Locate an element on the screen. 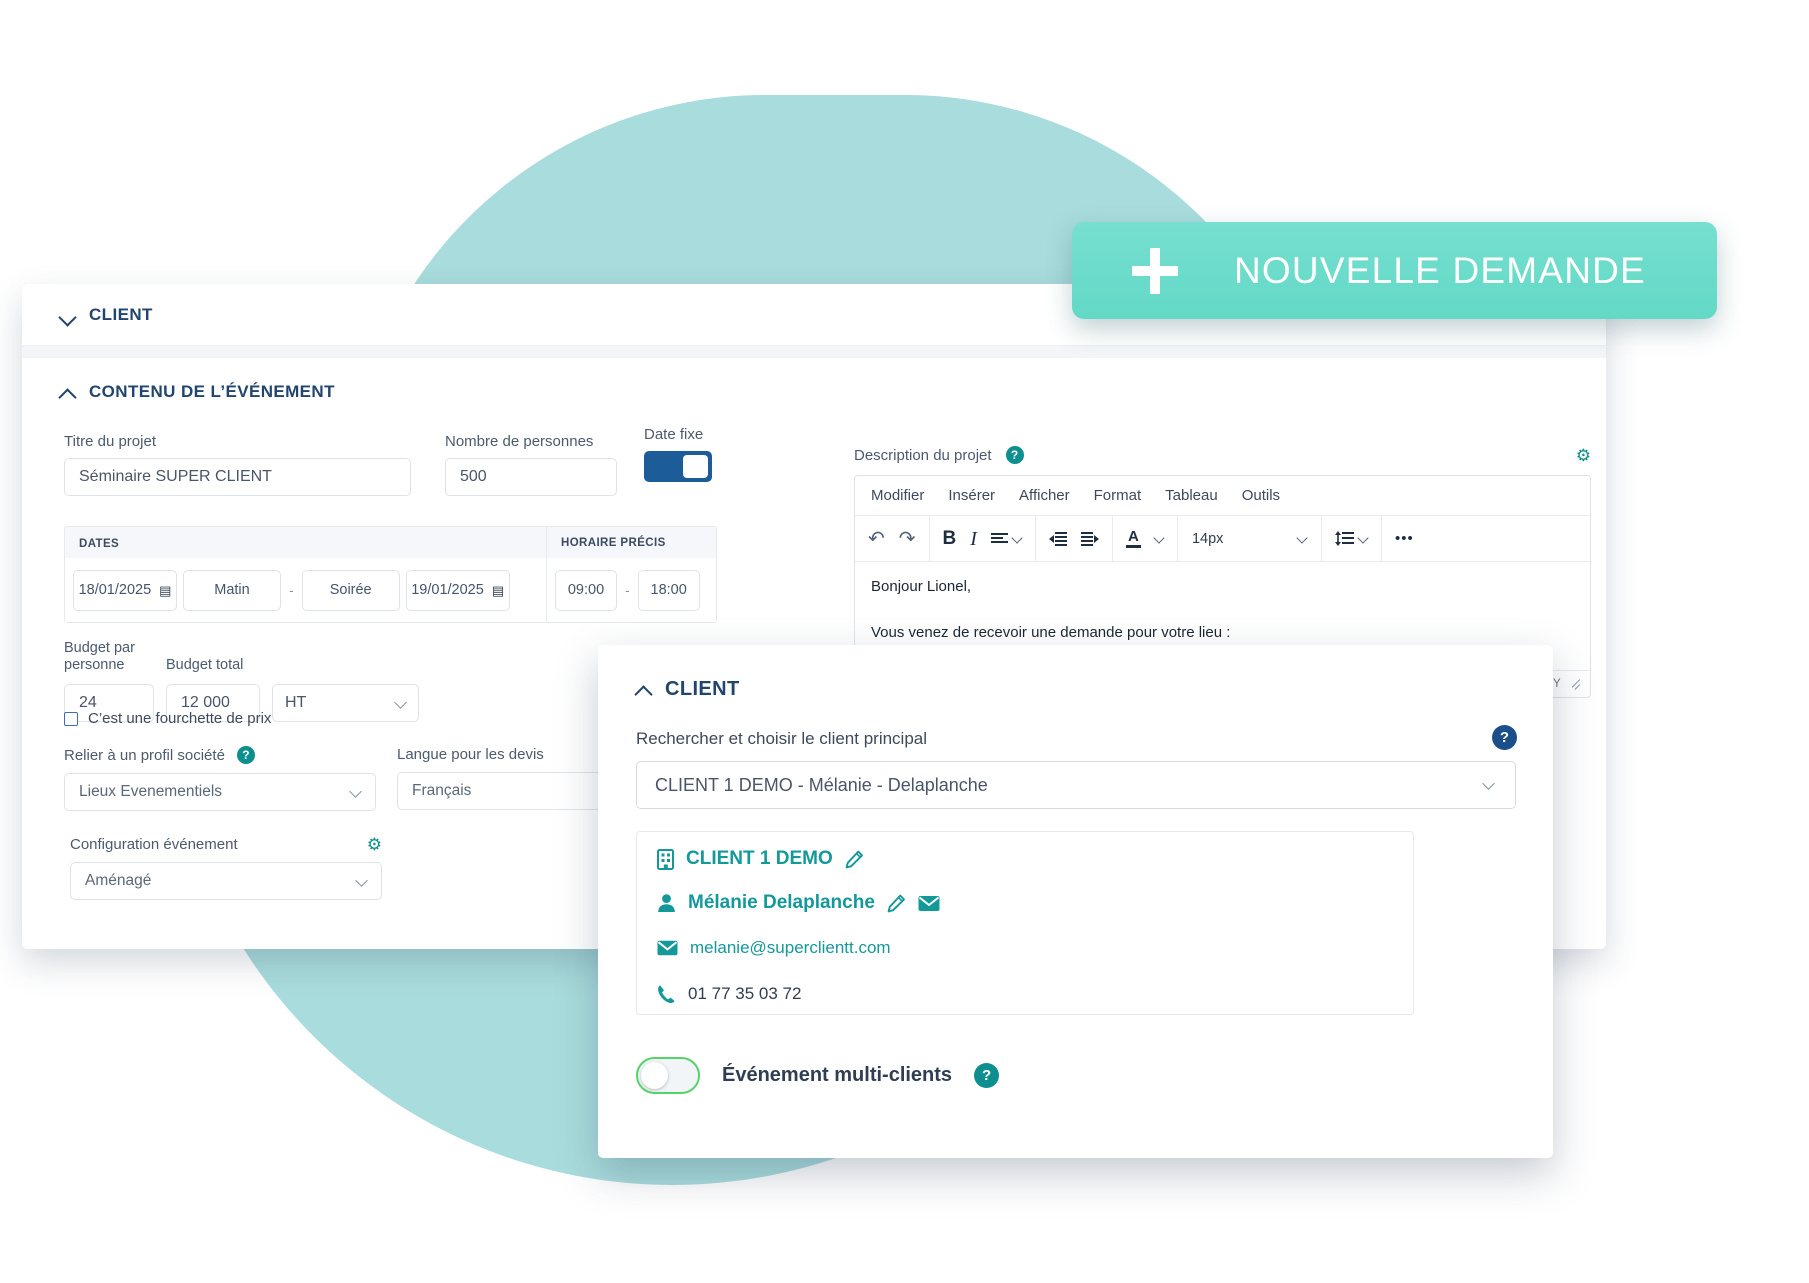 Image resolution: width=1809 pixels, height=1283 pixels. client-email-row: melanie@superclientt.com is located at coordinates (774, 948).